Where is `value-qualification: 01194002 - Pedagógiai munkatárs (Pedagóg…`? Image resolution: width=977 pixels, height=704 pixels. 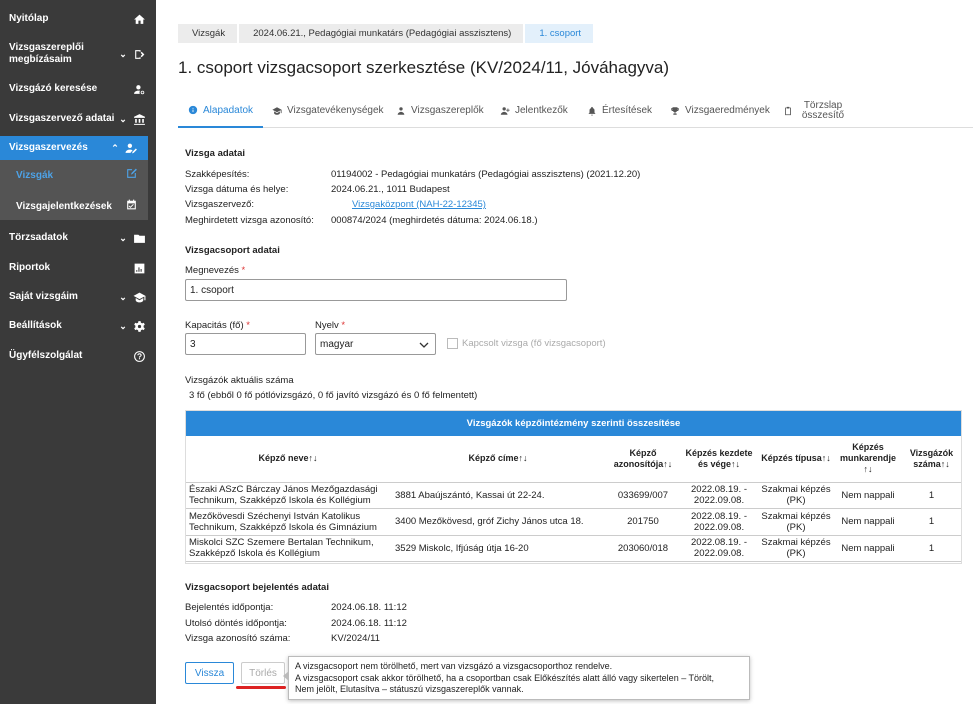 value-qualification: 01194002 - Pedagógiai munkatárs (Pedagóg… is located at coordinates (486, 174).